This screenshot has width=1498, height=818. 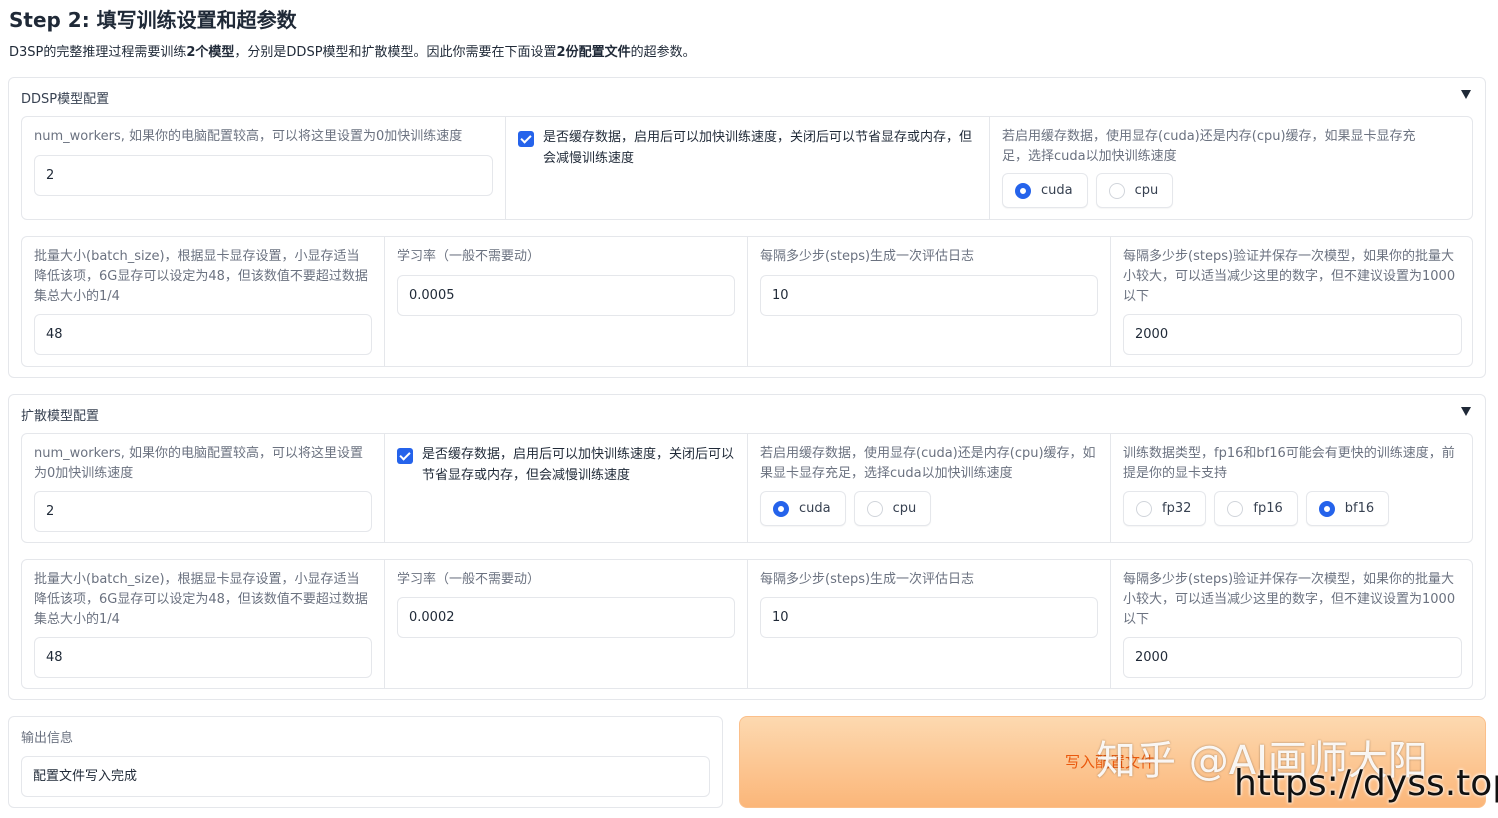 I want to click on diffusion-accordion-header: 扩散模型配置, so click(x=60, y=414).